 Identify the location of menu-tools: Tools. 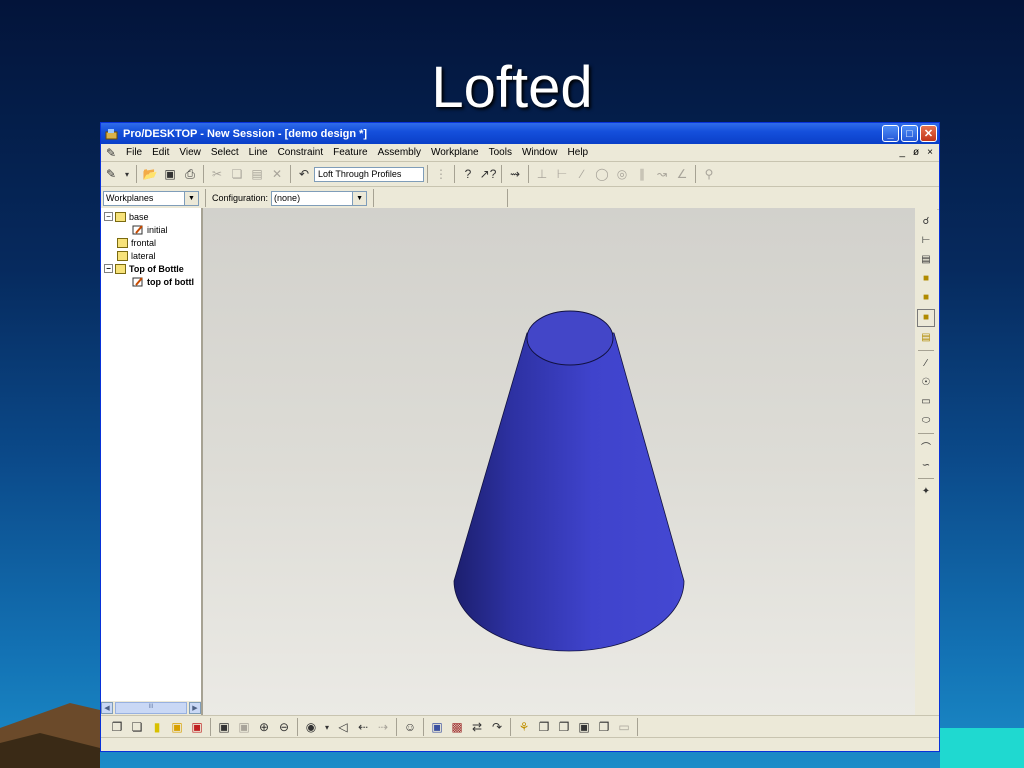
(500, 152).